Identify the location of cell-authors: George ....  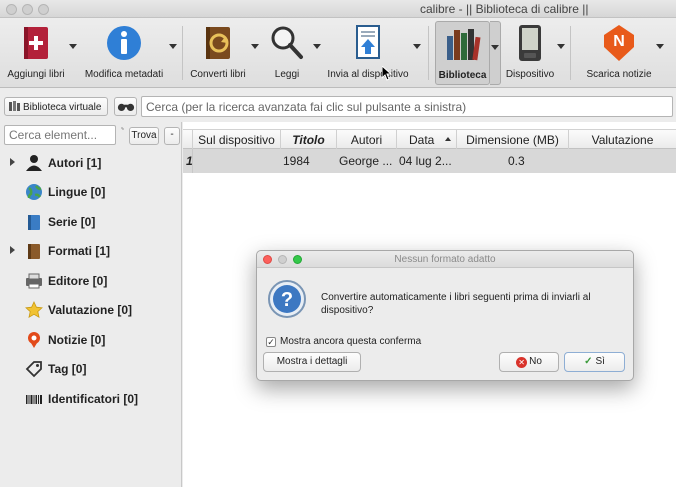
(366, 161).